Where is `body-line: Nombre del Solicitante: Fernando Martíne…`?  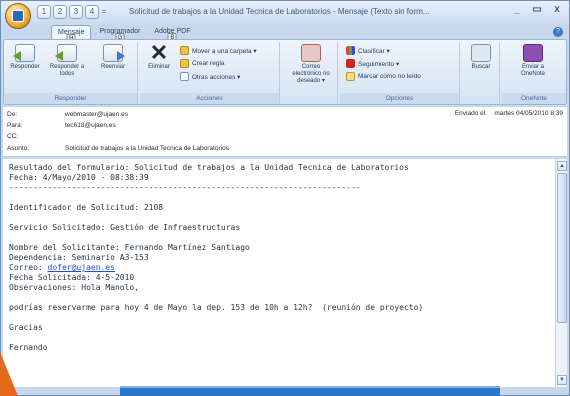 body-line: Nombre del Solicitante: Fernando Martíne… is located at coordinates (129, 247).